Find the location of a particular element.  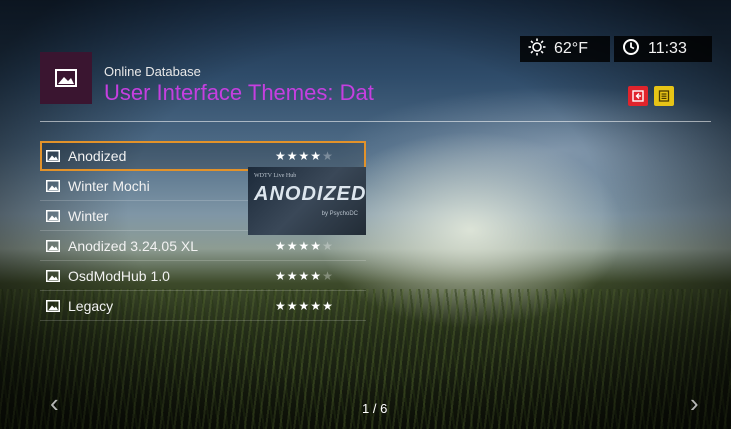

theme-name: Anodized is located at coordinates (97, 155).